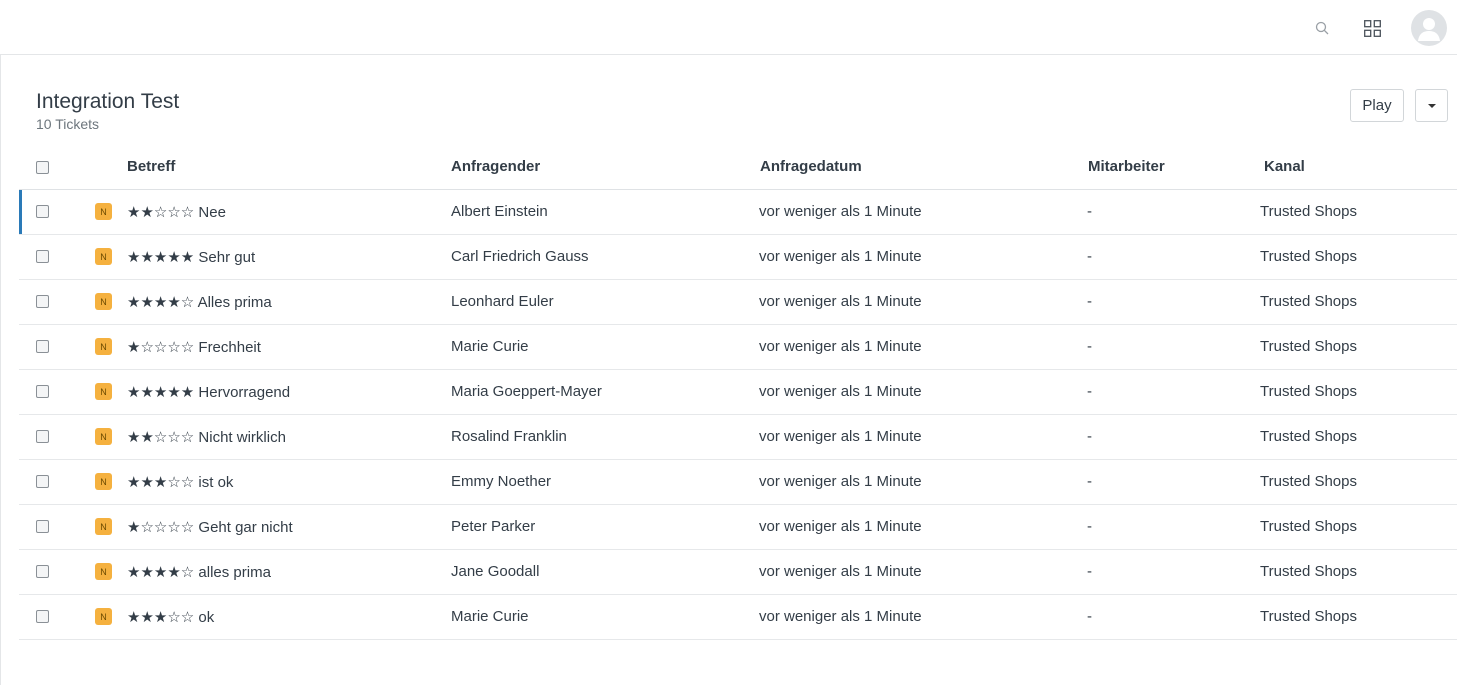 This screenshot has height=685, width=1457. I want to click on more-options-button, so click(1431, 105).